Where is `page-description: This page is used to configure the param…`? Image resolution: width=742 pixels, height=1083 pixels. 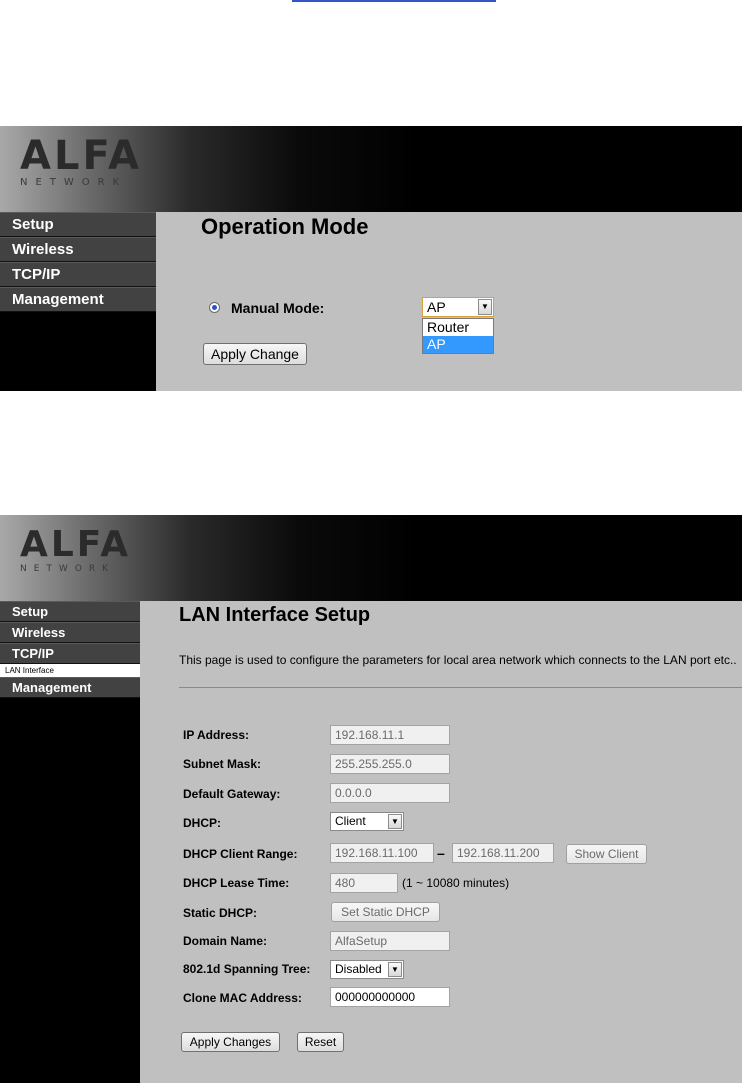
page-description: This page is used to configure the param… is located at coordinates (458, 660).